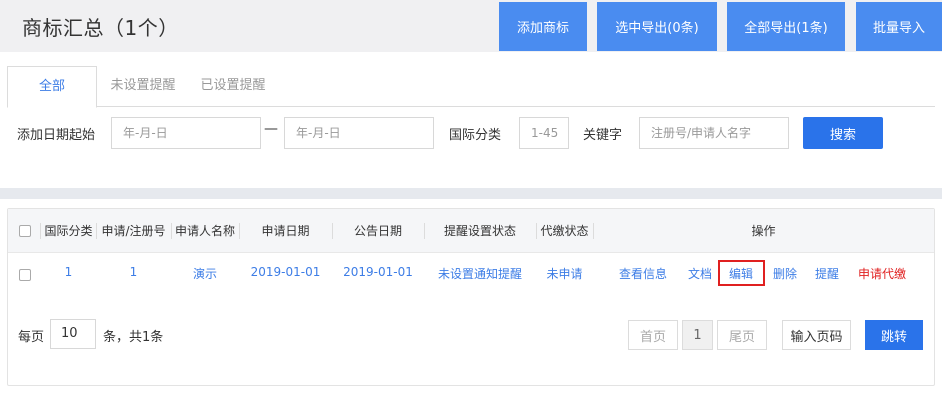 The width and height of the screenshot is (942, 402). What do you see at coordinates (843, 133) in the screenshot?
I see `search-button: 搜索` at bounding box center [843, 133].